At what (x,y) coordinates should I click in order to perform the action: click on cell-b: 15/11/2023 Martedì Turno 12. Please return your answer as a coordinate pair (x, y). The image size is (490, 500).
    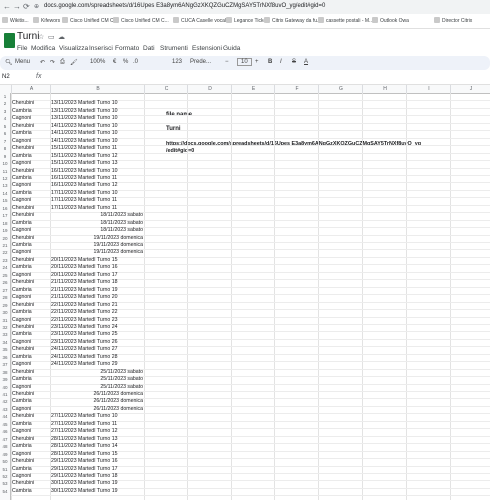
    Looking at the image, I should click on (97, 156).